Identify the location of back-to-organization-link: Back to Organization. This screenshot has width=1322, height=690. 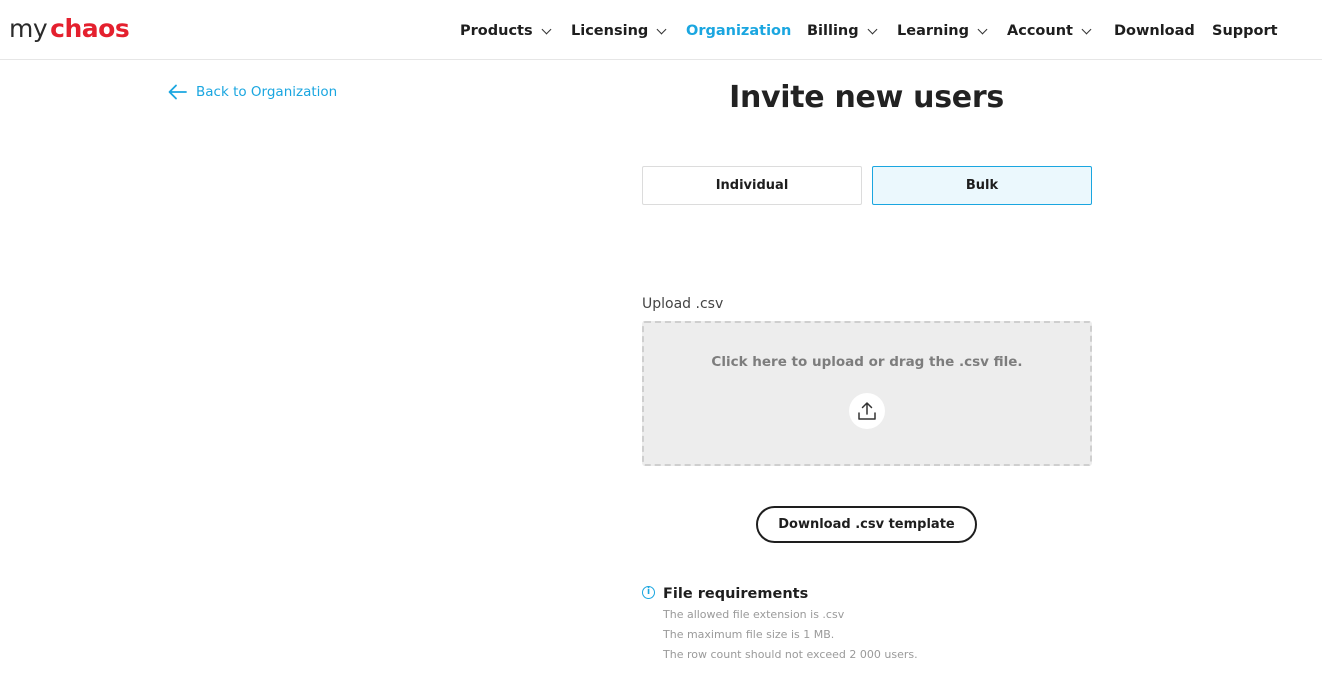
(252, 92).